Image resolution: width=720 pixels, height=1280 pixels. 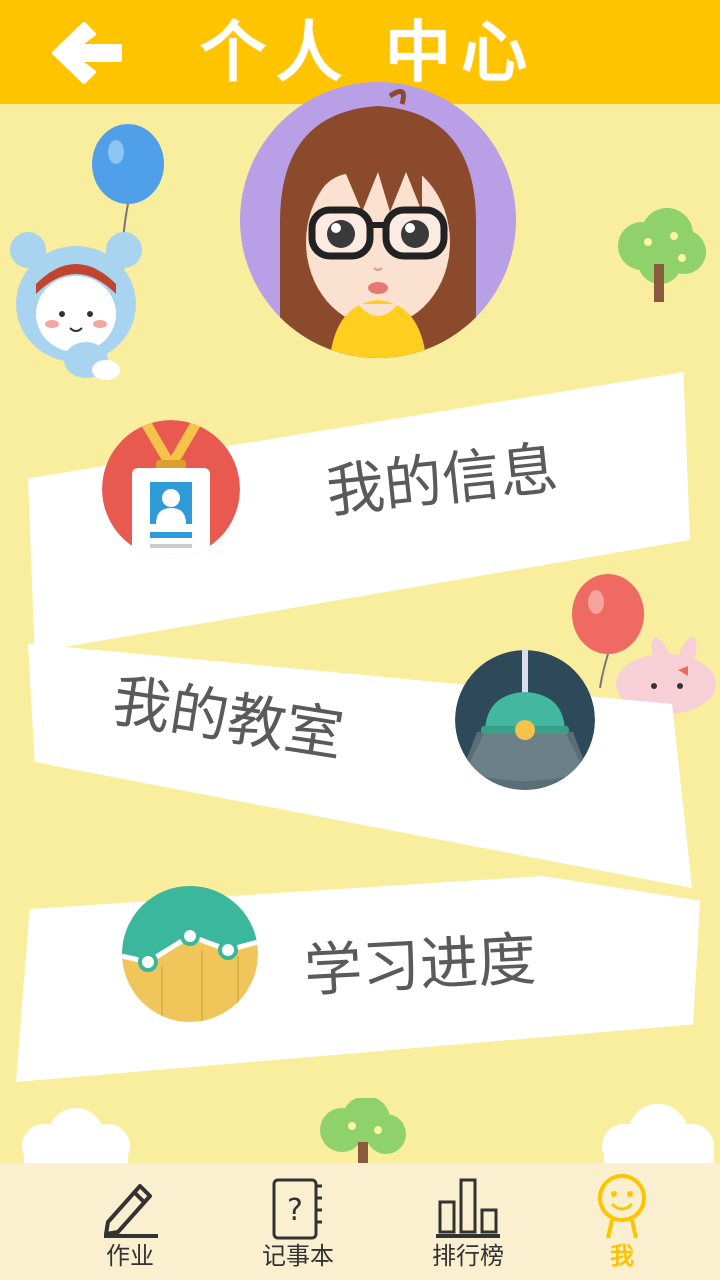 I want to click on progress-chart-icon, so click(x=190, y=954).